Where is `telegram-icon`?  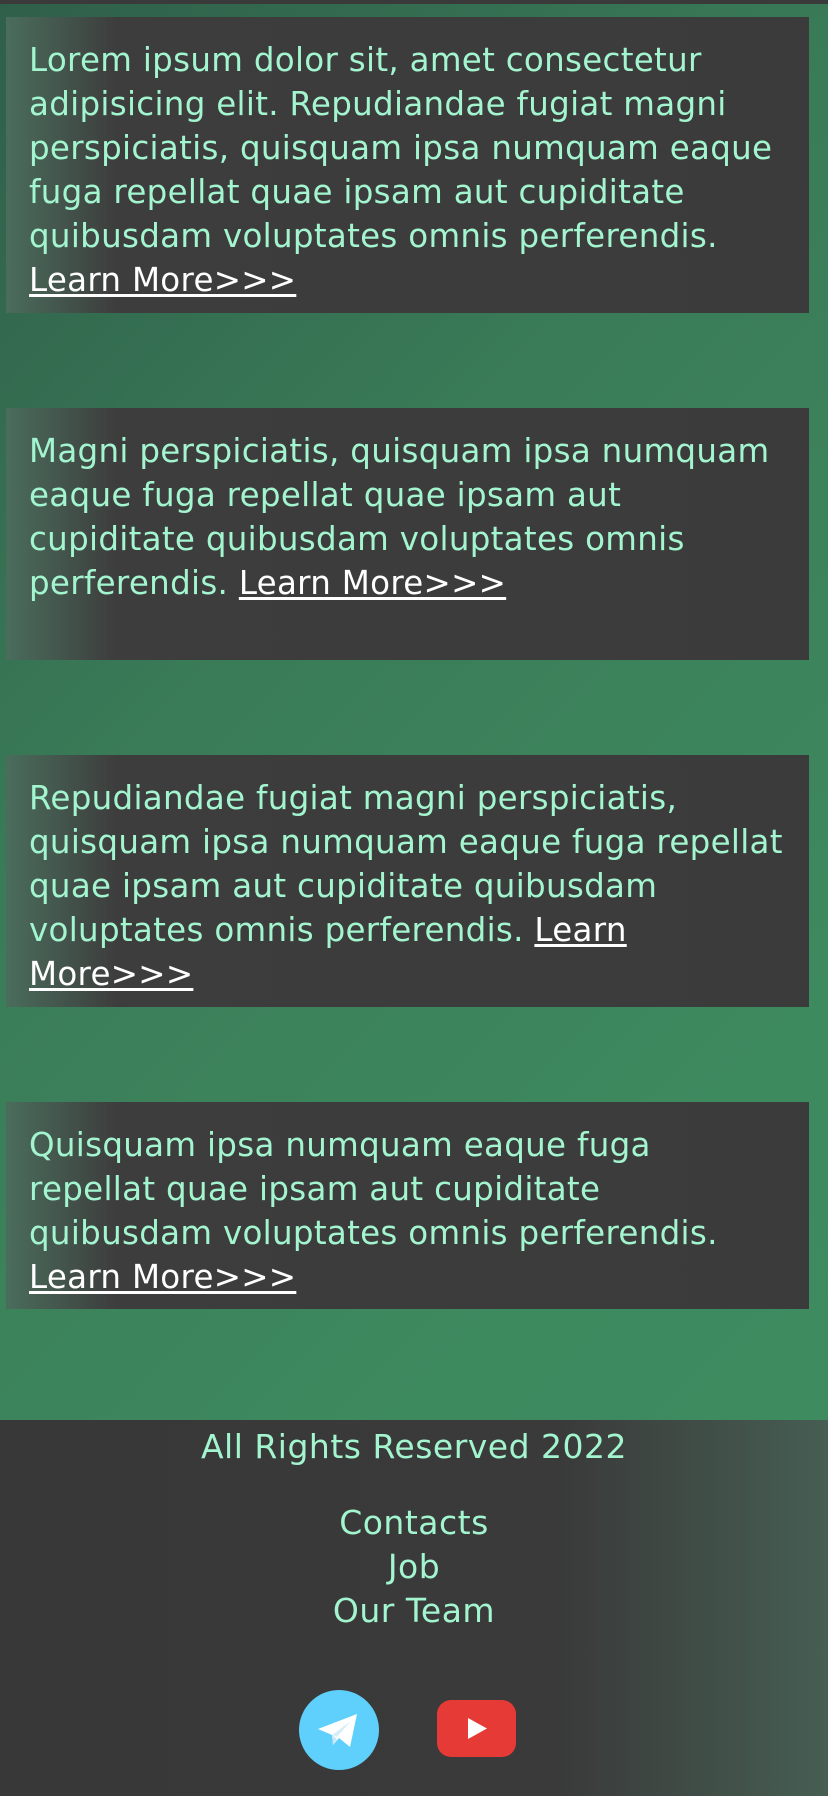 telegram-icon is located at coordinates (339, 1730).